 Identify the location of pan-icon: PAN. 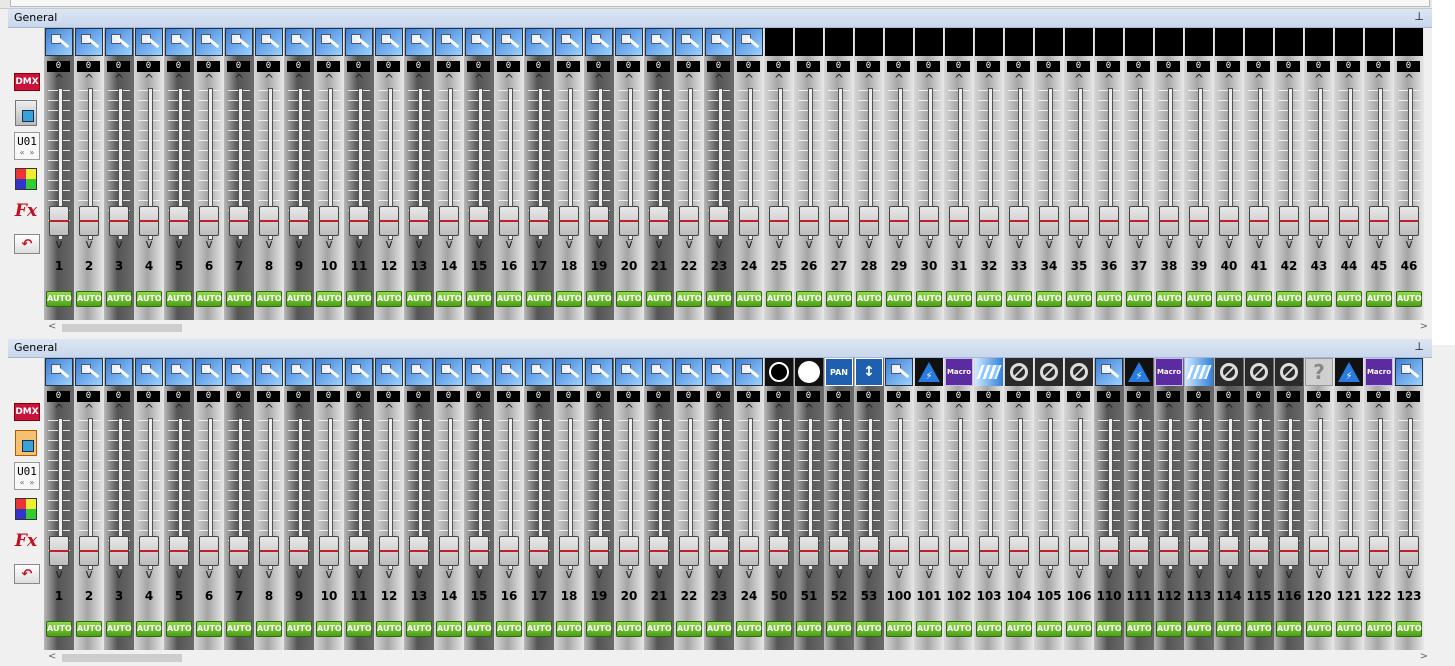
(839, 372).